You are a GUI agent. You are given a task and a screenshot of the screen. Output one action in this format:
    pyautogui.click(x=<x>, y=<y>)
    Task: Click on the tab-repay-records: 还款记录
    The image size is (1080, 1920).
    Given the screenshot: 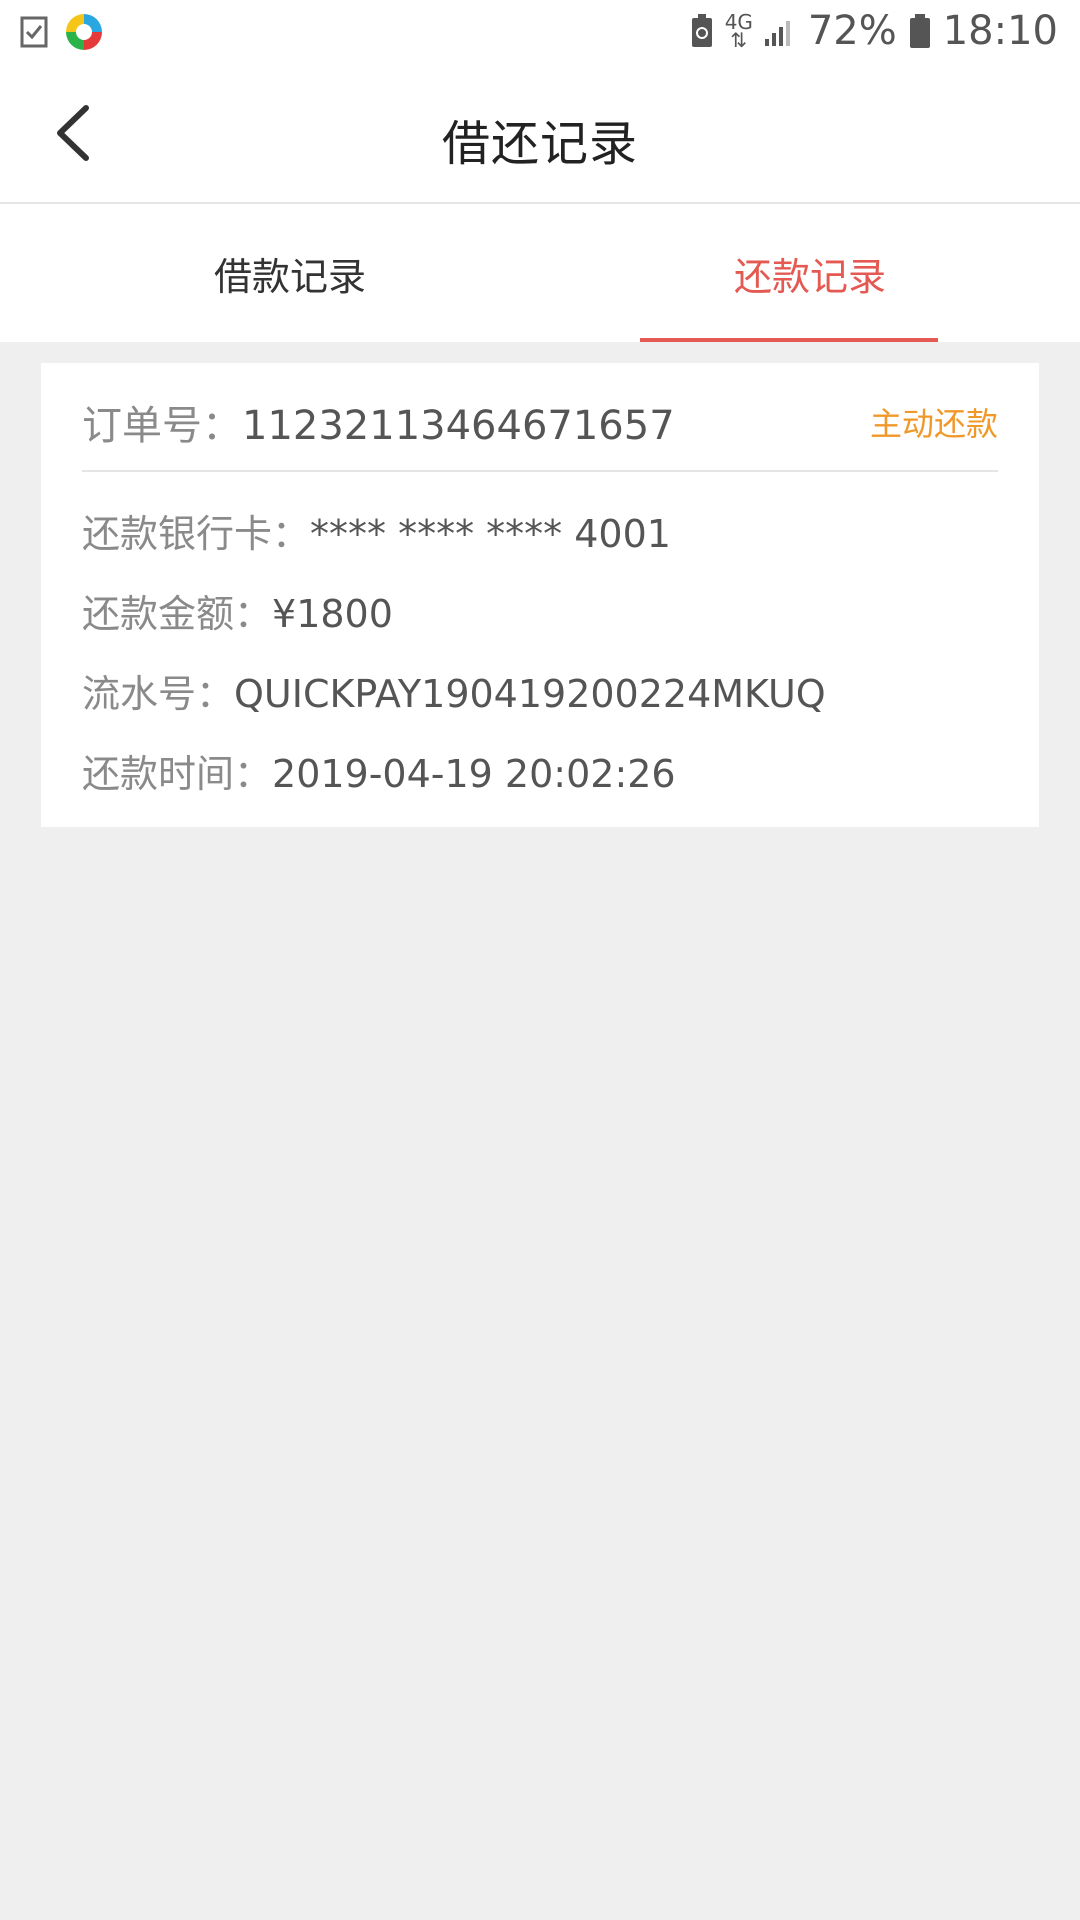 What is the action you would take?
    pyautogui.click(x=810, y=273)
    